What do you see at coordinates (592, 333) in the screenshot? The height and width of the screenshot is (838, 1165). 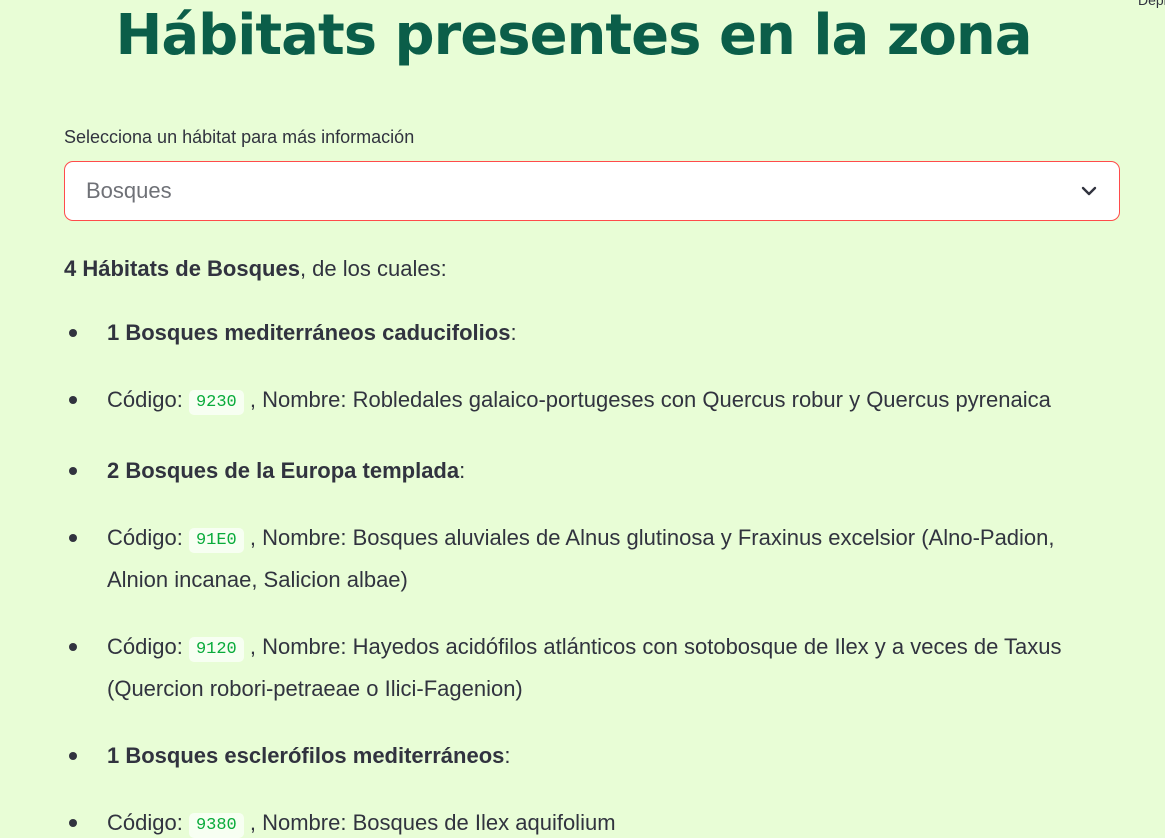 I see `habitat-group: 1 Bosques mediterráneos caducifolios:` at bounding box center [592, 333].